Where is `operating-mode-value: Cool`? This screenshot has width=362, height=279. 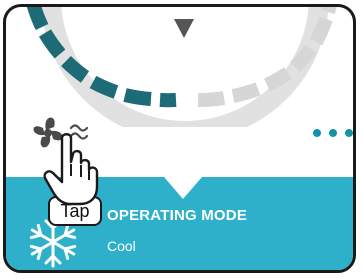 operating-mode-value: Cool is located at coordinates (121, 246).